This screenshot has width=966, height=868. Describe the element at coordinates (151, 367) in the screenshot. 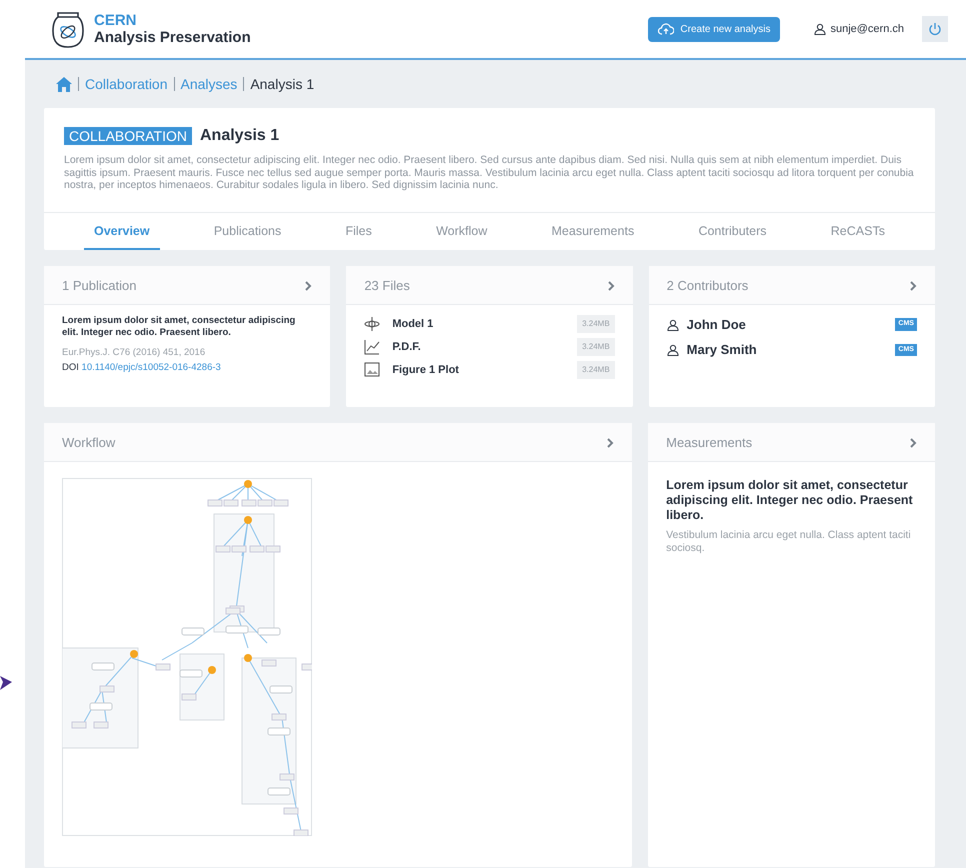

I see `doi-link: 10.1140/epjc/s10052-016-4286-3` at that location.